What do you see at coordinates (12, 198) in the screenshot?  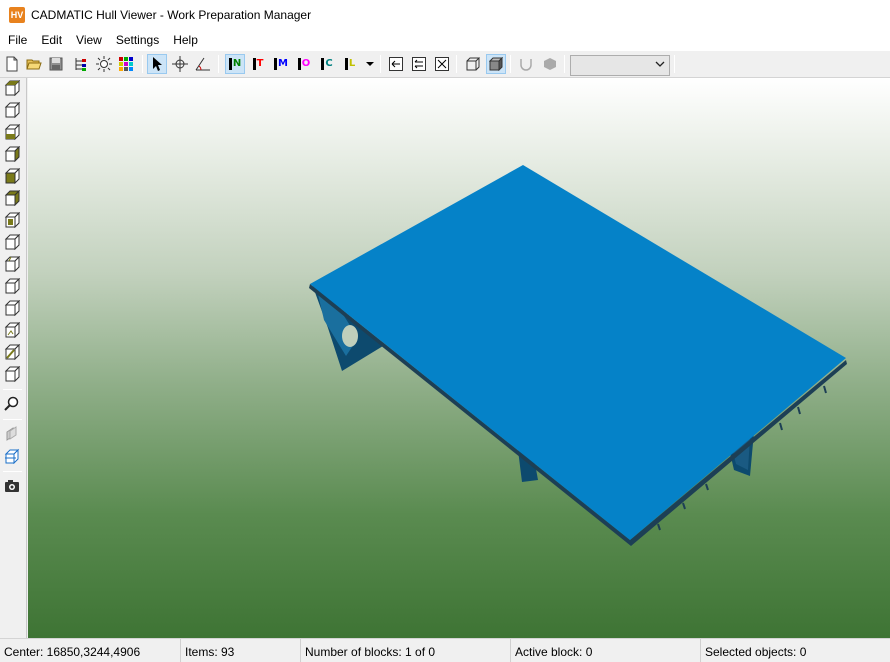 I see `view-bottom-icon` at bounding box center [12, 198].